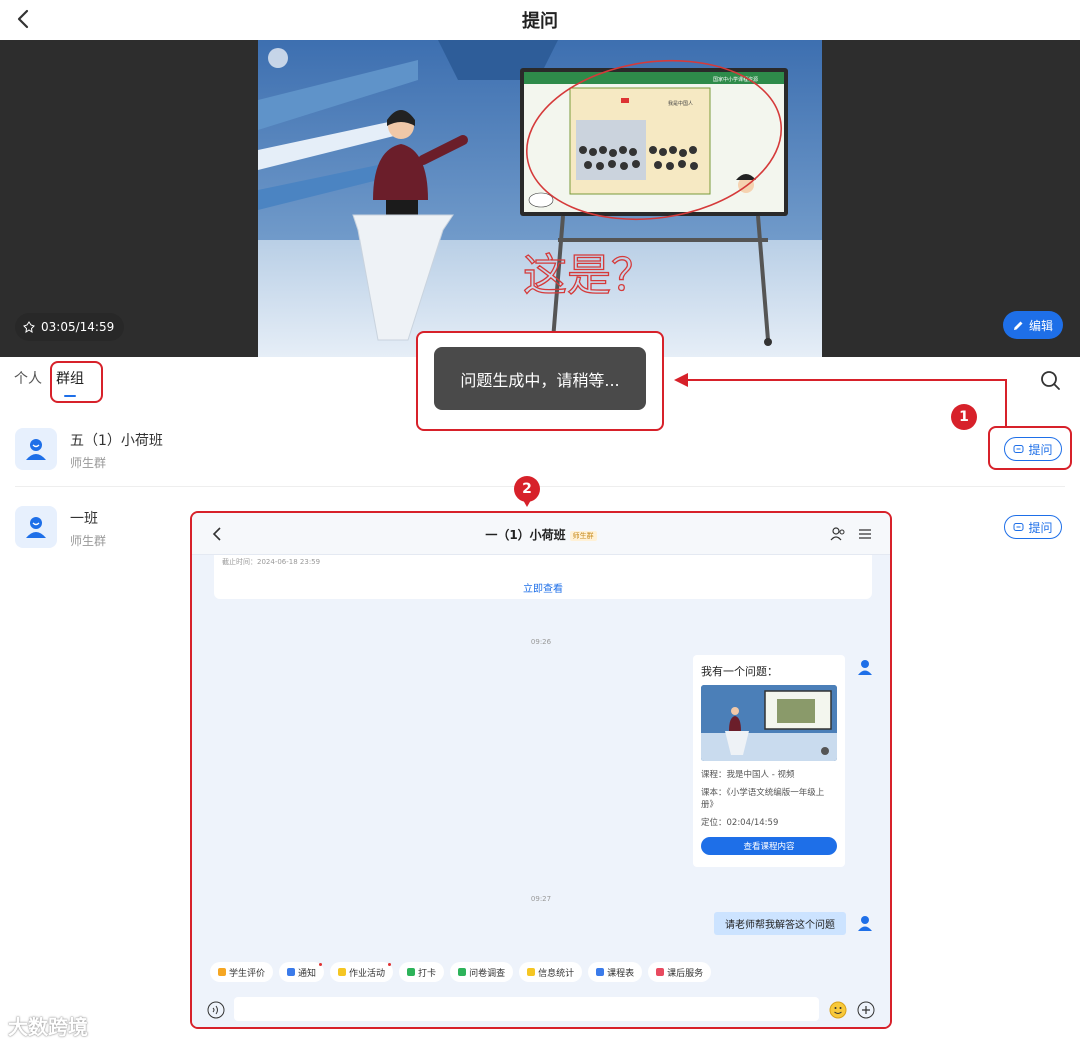 The height and width of the screenshot is (1046, 1080). I want to click on menu-icon, so click(865, 534).